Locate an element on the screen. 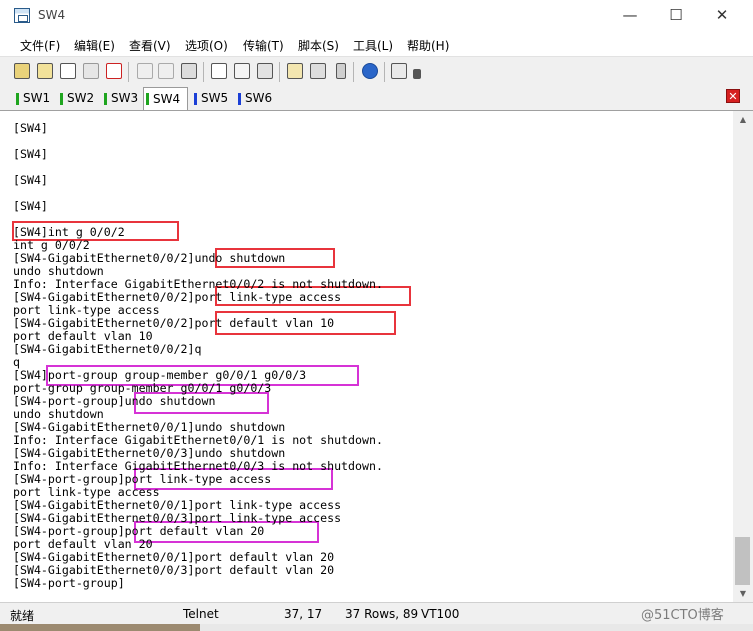  menu-transfer: 传输(T) is located at coordinates (263, 45).